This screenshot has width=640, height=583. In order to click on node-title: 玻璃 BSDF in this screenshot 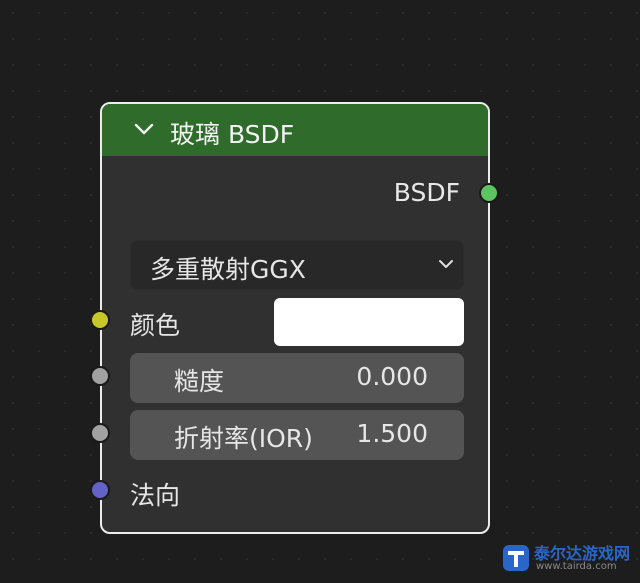, I will do `click(232, 134)`.